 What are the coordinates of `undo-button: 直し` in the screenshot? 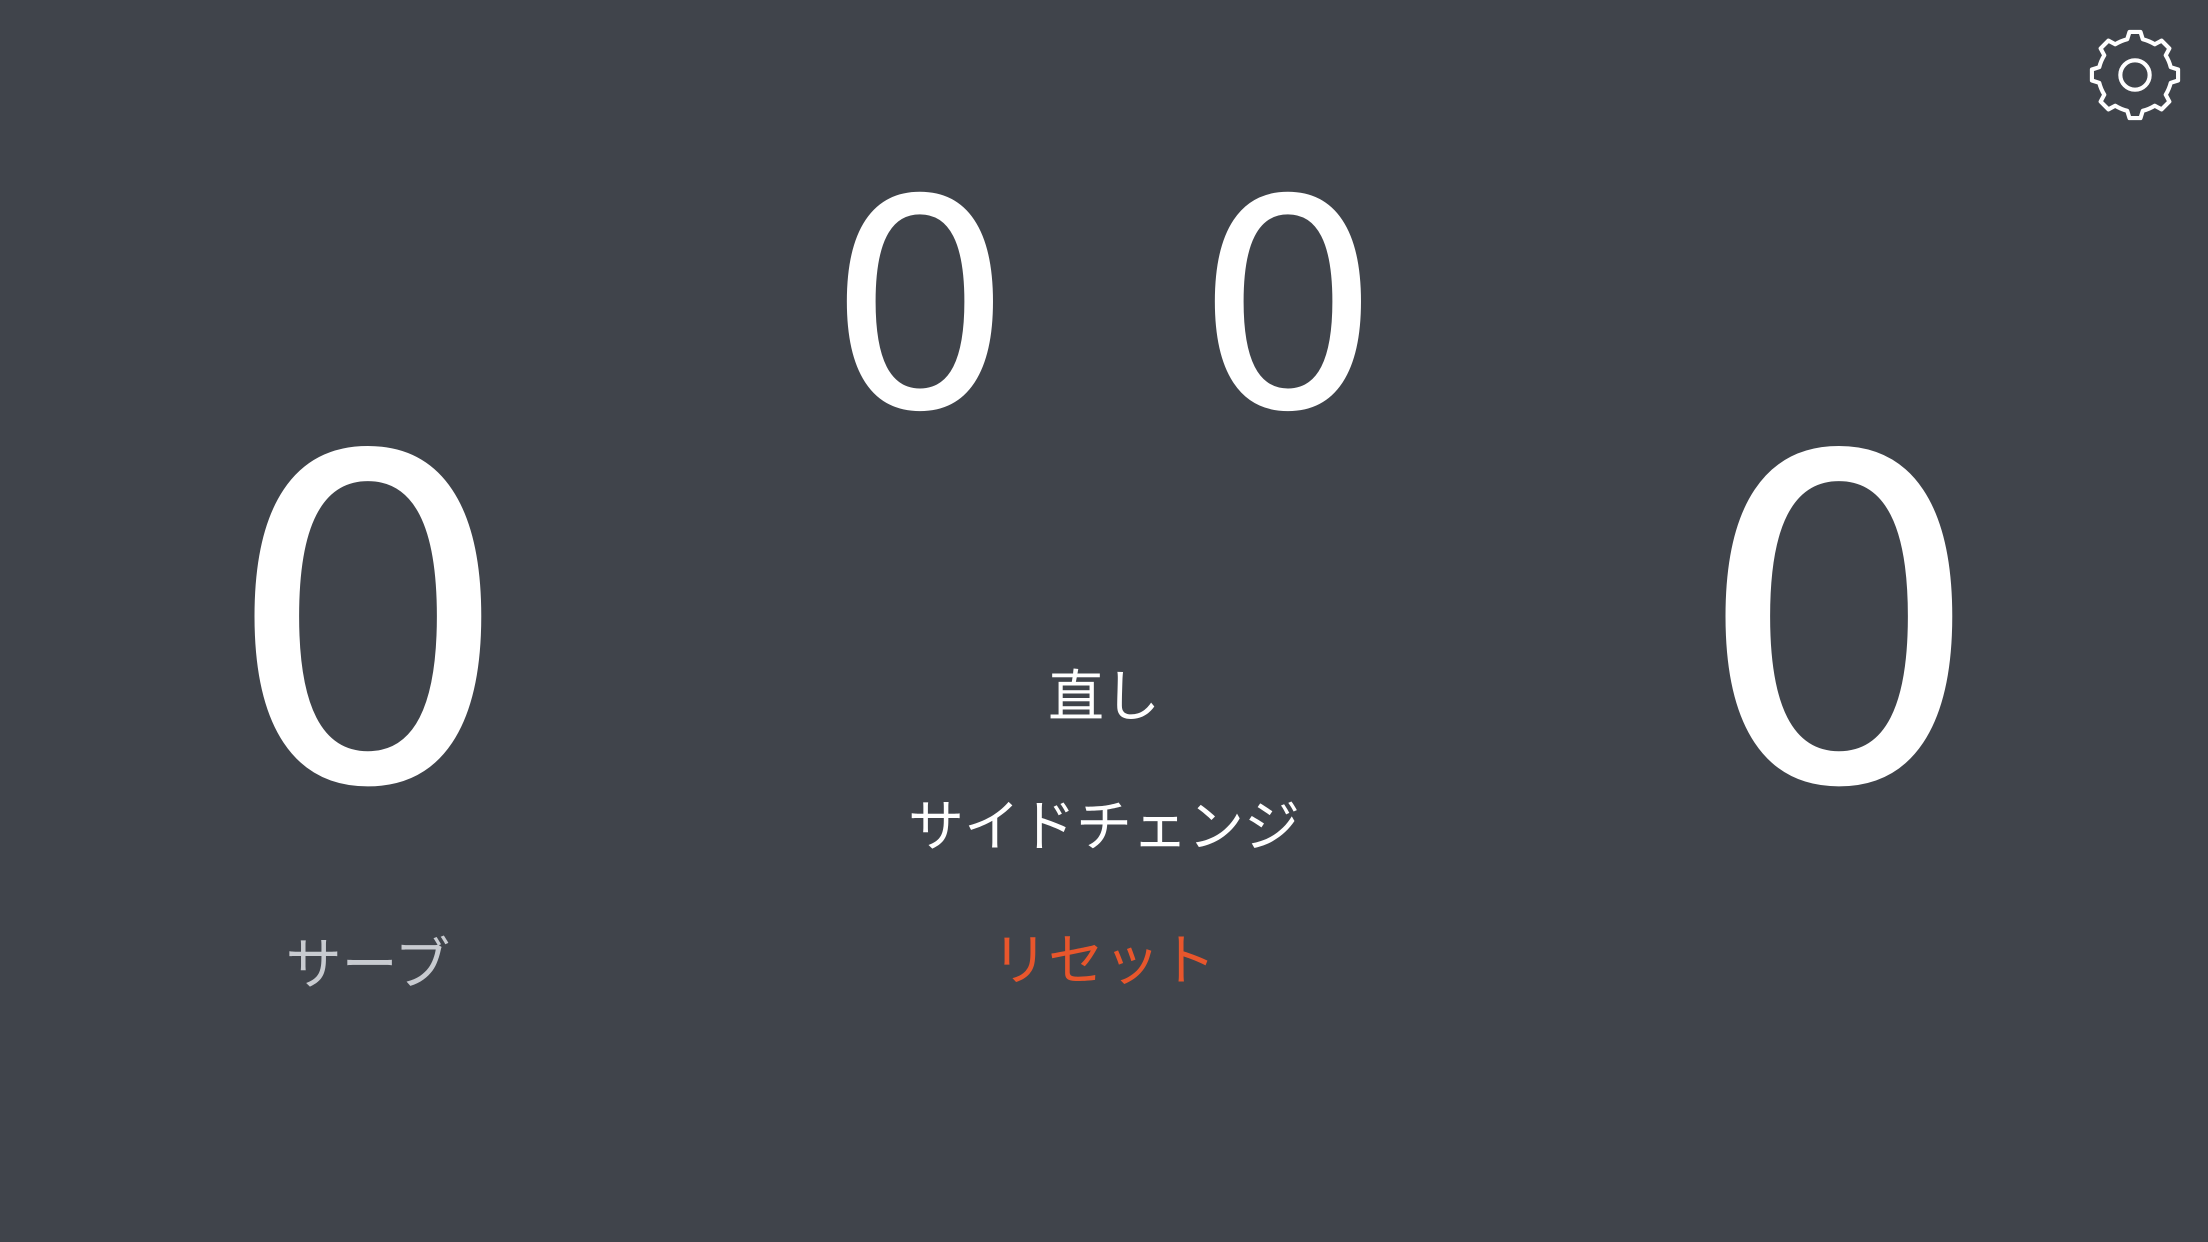 It's located at (1104, 698).